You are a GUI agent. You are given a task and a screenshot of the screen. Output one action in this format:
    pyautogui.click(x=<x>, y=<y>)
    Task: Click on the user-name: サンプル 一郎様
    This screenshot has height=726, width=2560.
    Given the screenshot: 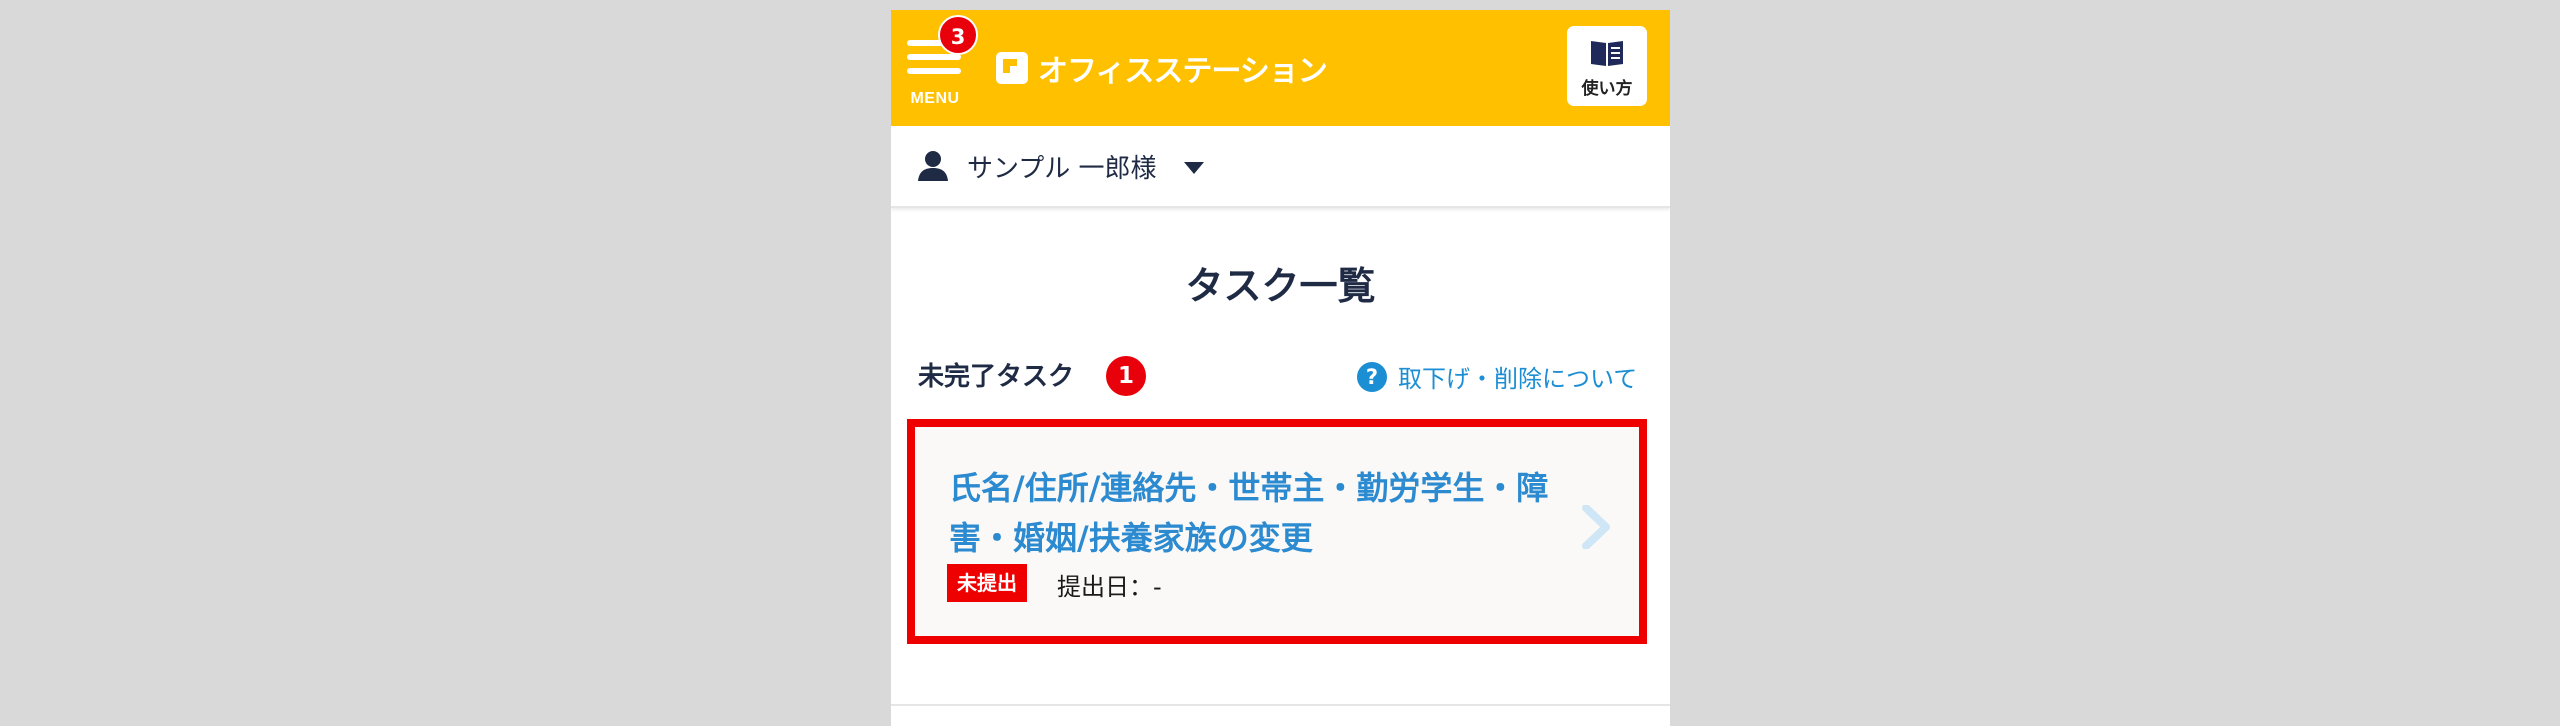 What is the action you would take?
    pyautogui.click(x=1062, y=169)
    